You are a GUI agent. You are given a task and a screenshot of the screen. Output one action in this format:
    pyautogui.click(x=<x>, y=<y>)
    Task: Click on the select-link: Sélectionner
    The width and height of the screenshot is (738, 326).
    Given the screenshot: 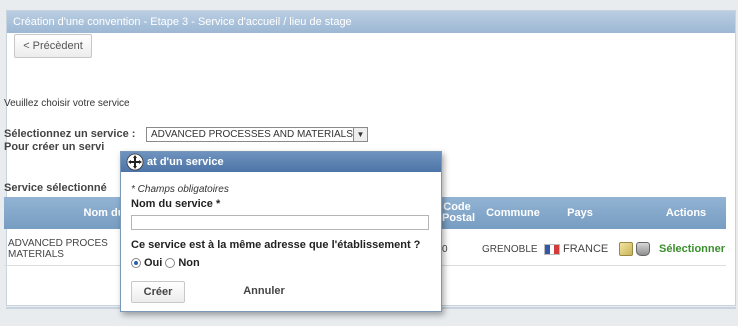 What is the action you would take?
    pyautogui.click(x=692, y=249)
    